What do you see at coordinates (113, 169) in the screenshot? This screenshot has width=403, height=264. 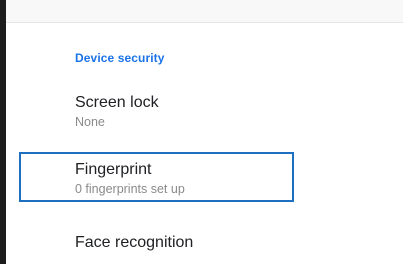 I see `fingerprint-title: Fingerprint` at bounding box center [113, 169].